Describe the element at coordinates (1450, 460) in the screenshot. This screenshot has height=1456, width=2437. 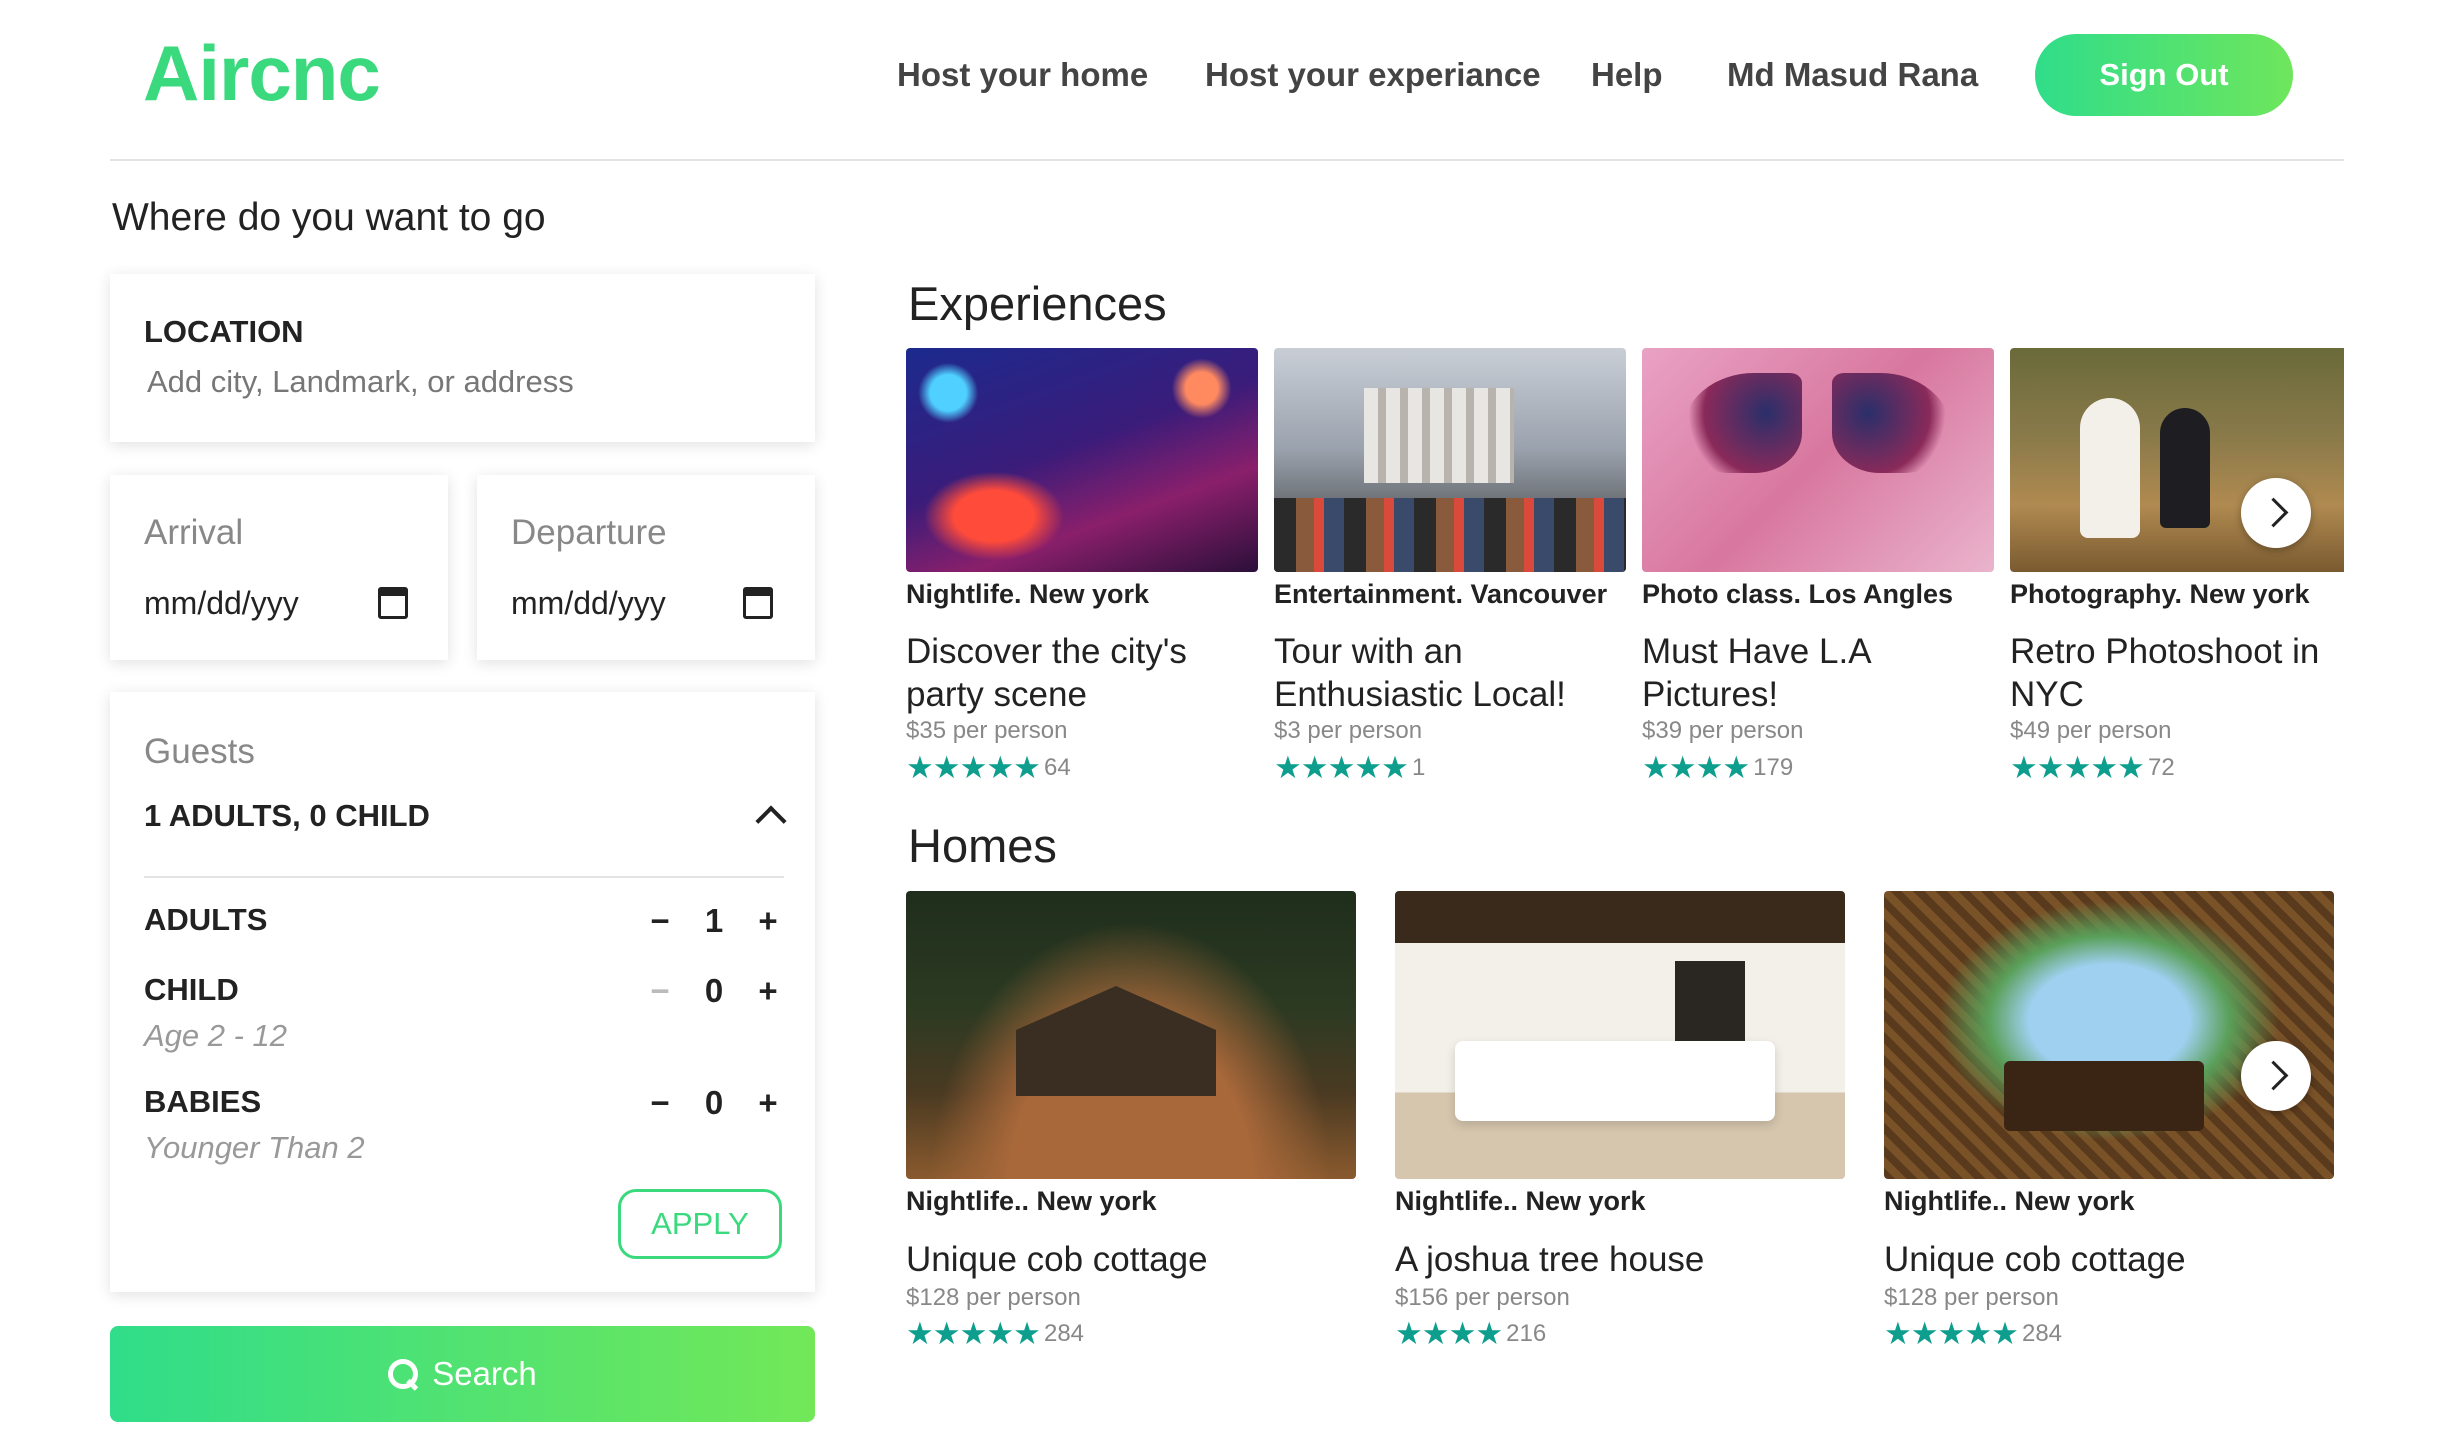
I see `experience-image-wall-street` at that location.